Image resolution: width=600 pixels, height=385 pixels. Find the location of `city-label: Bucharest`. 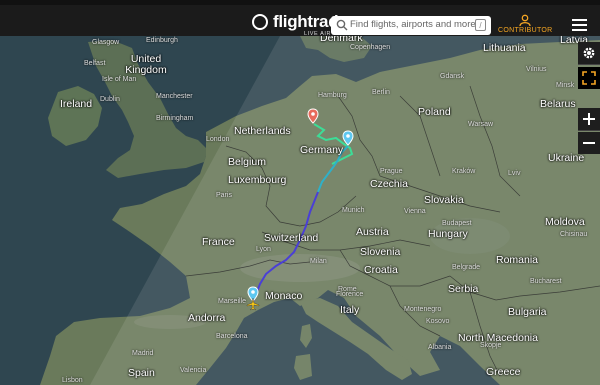

city-label: Bucharest is located at coordinates (546, 281).